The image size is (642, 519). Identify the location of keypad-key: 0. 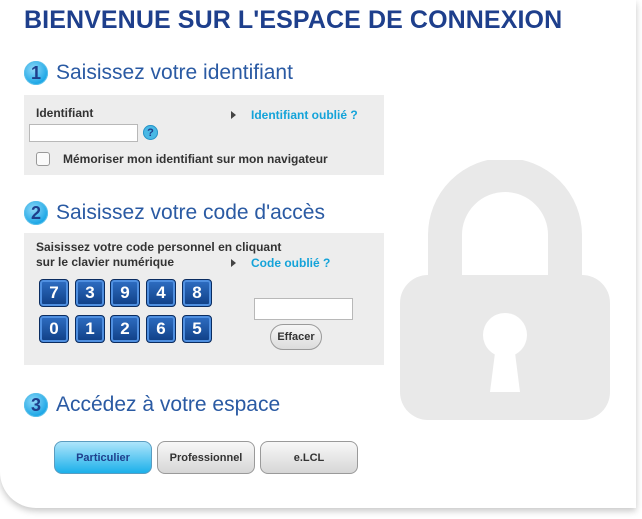
(54, 329).